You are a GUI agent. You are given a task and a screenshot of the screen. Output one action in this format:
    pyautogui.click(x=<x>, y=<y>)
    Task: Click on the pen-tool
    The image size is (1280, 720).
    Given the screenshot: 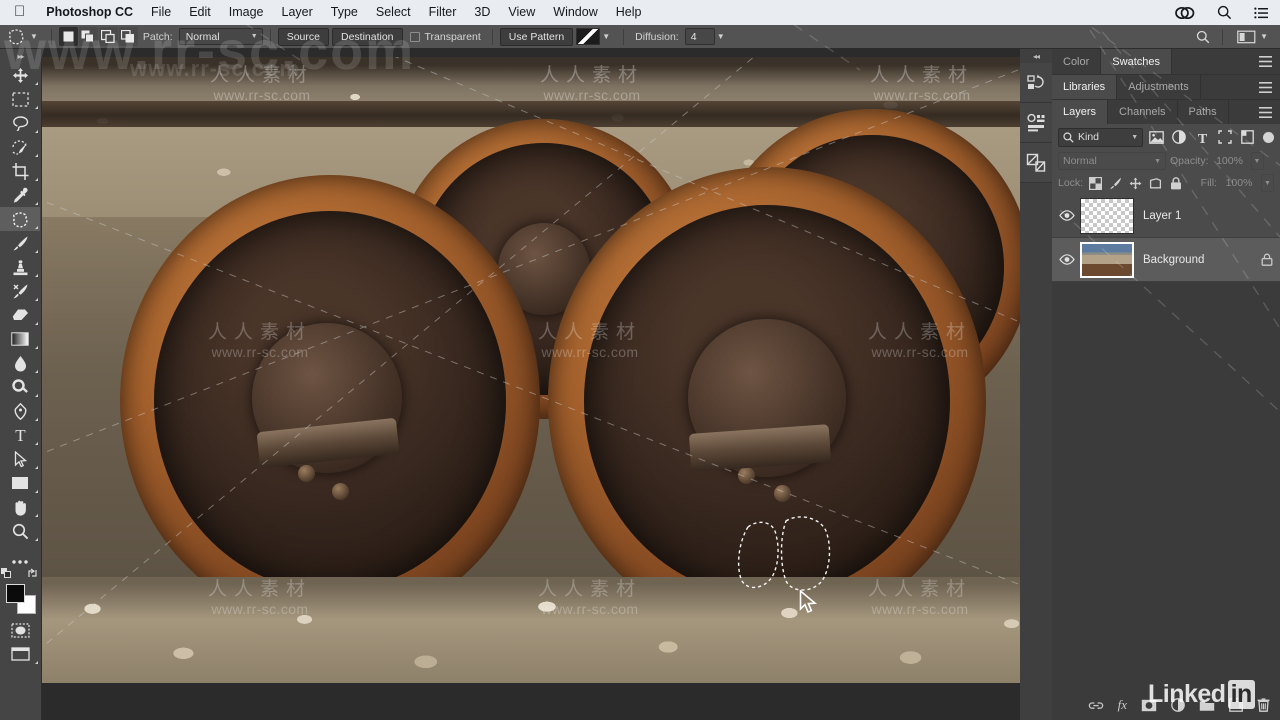 What is the action you would take?
    pyautogui.click(x=20, y=411)
    